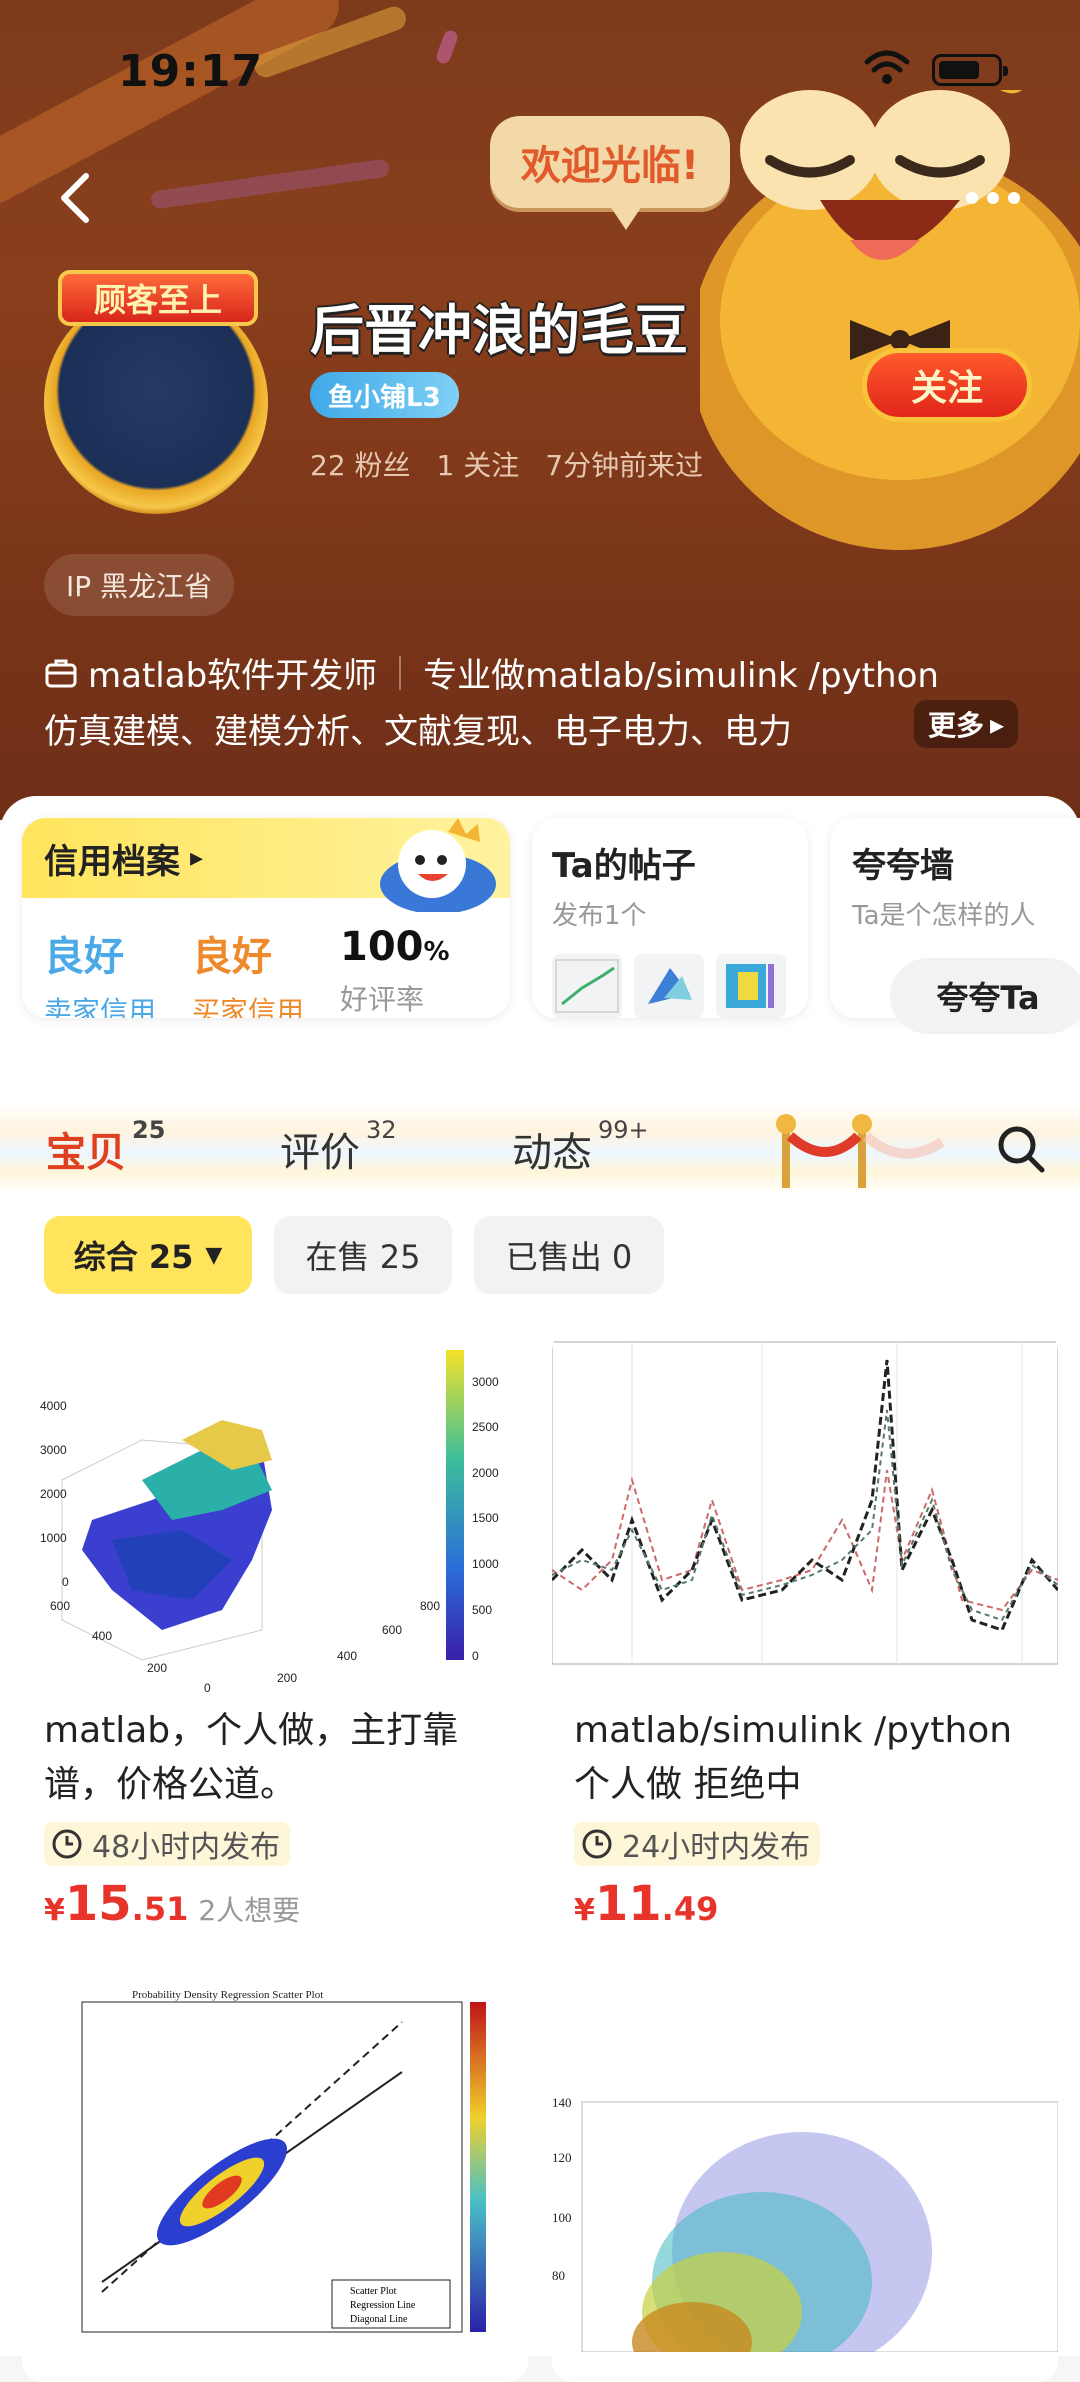  Describe the element at coordinates (624, 465) in the screenshot. I see `last-seen: 7分钟前来过` at that location.